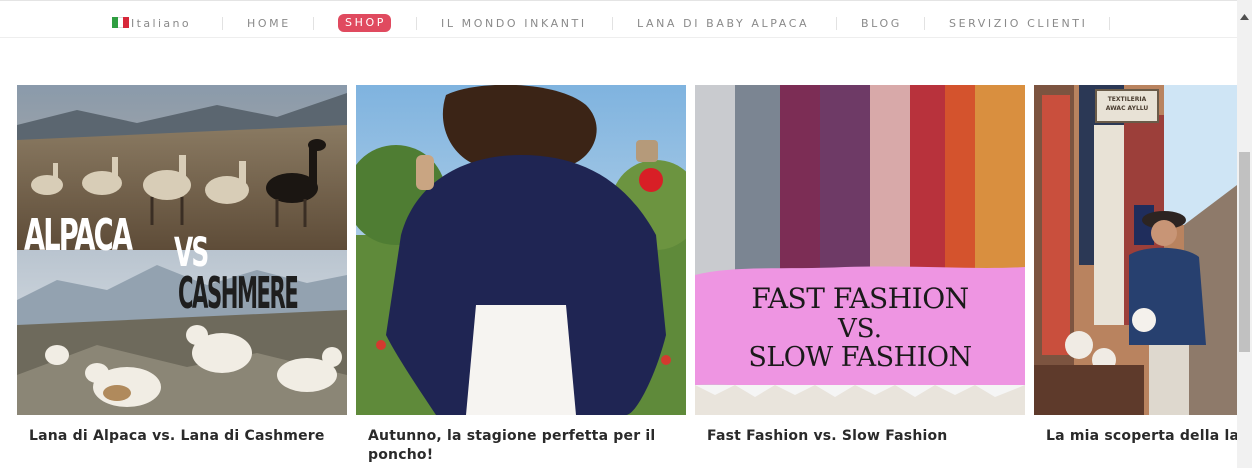 The height and width of the screenshot is (468, 1252). What do you see at coordinates (364, 23) in the screenshot?
I see `nav-item-shop: SHOP` at bounding box center [364, 23].